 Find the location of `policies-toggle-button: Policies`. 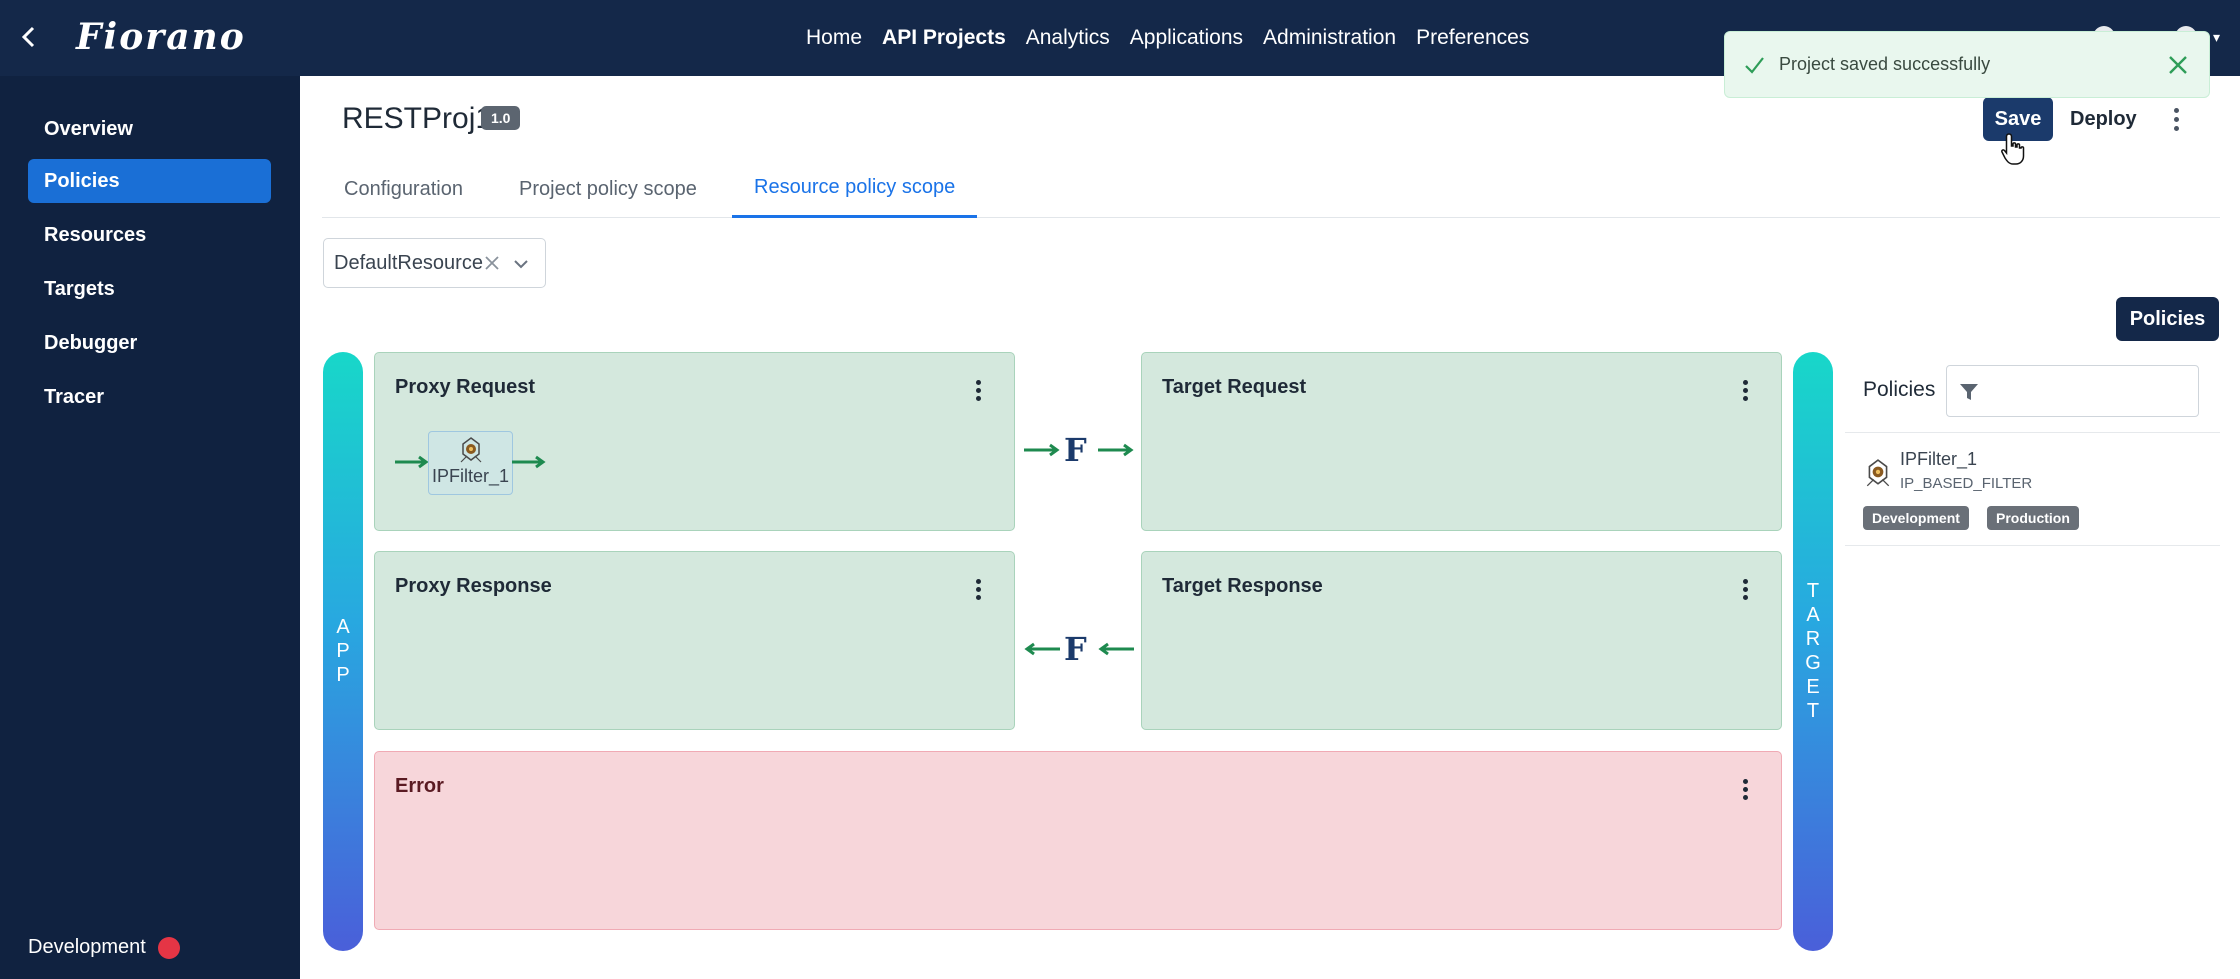

policies-toggle-button: Policies is located at coordinates (2167, 319).